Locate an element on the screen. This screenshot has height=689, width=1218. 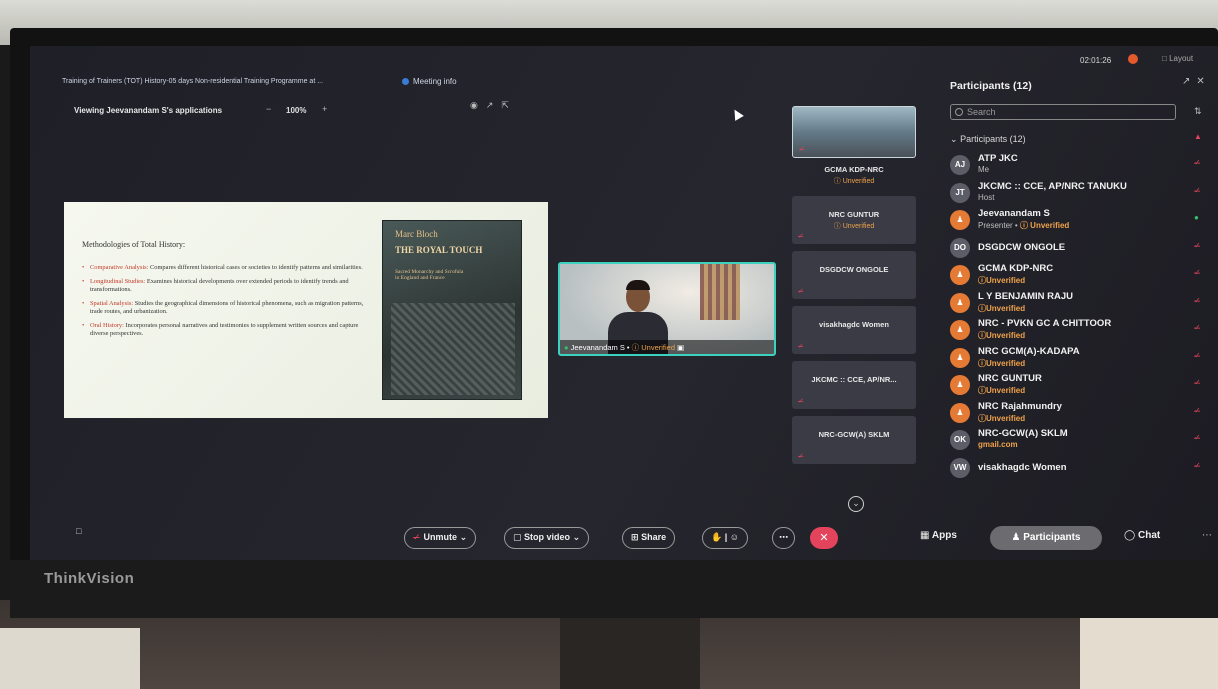
thumbnail-tile: JKCMC :: CCE, AP/NR... ✓̶ is located at coordinates (854, 385).